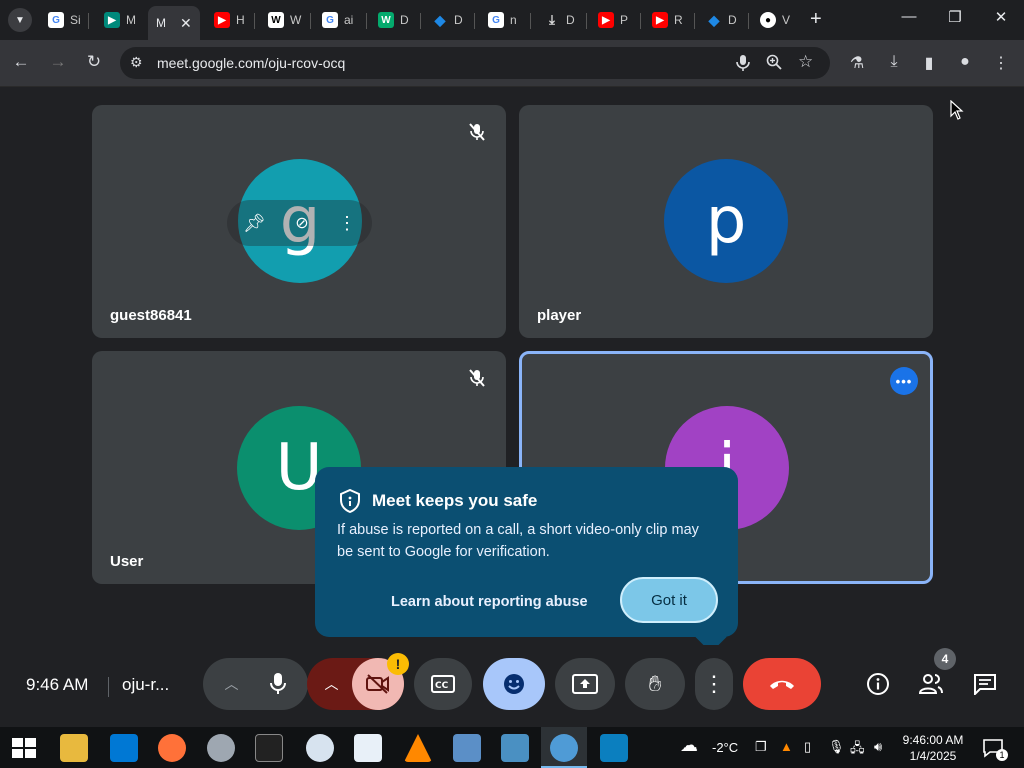 Image resolution: width=1024 pixels, height=768 pixels. Describe the element at coordinates (57, 684) in the screenshot. I see `meeting-clock: 9:46 AM` at that location.